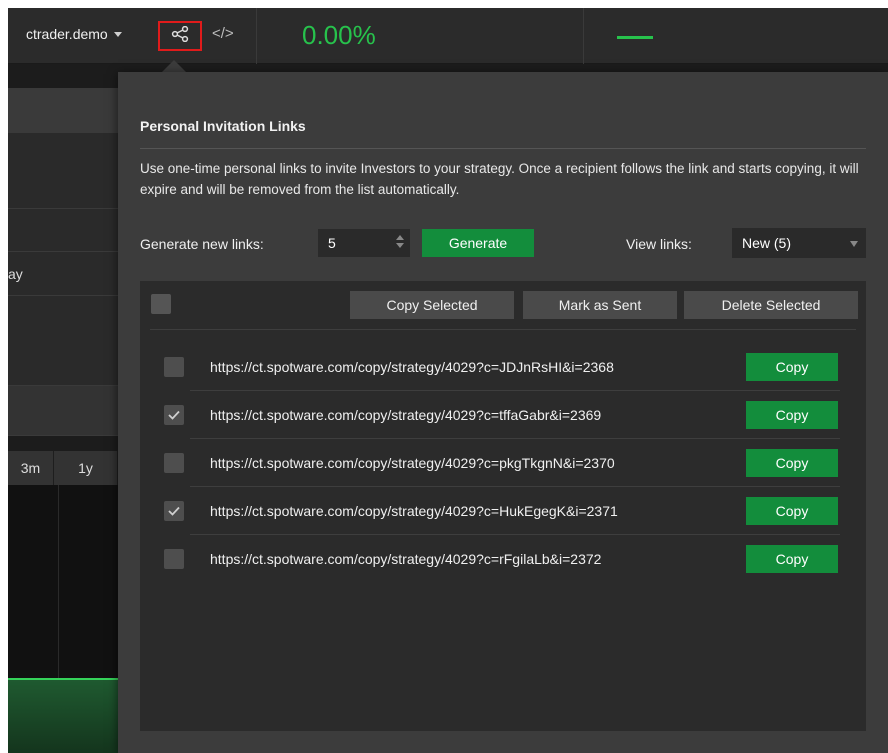 The image size is (888, 753). What do you see at coordinates (767, 243) in the screenshot?
I see `view-links-value: New (5)` at bounding box center [767, 243].